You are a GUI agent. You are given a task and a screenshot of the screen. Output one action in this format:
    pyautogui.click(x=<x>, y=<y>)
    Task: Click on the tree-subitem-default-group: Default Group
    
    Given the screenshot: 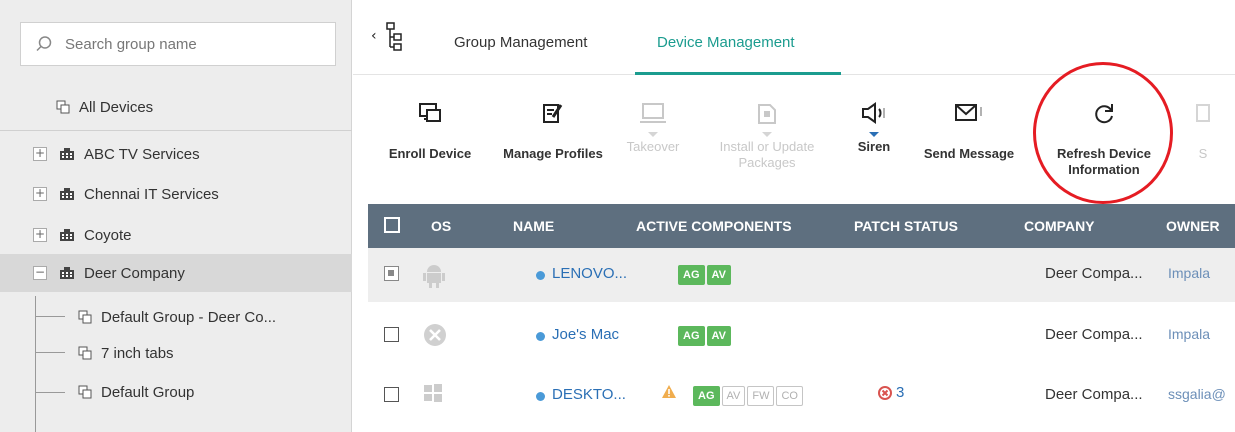 What is the action you would take?
    pyautogui.click(x=213, y=392)
    